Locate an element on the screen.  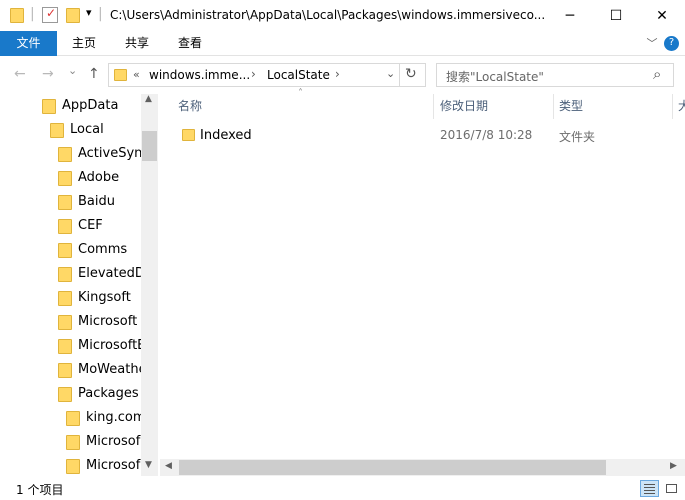
tree-item: ElevatedDi is located at coordinates (103, 274).